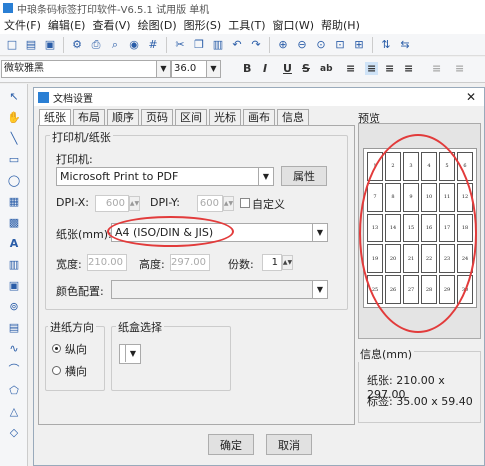 This screenshot has height=466, width=485. I want to click on polygon-icon: ⬠, so click(14, 390).